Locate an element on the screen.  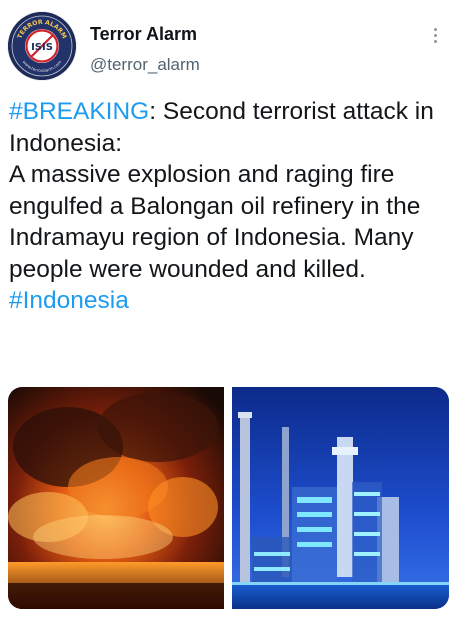
author-display-name: Terror Alarm is located at coordinates (143, 34).